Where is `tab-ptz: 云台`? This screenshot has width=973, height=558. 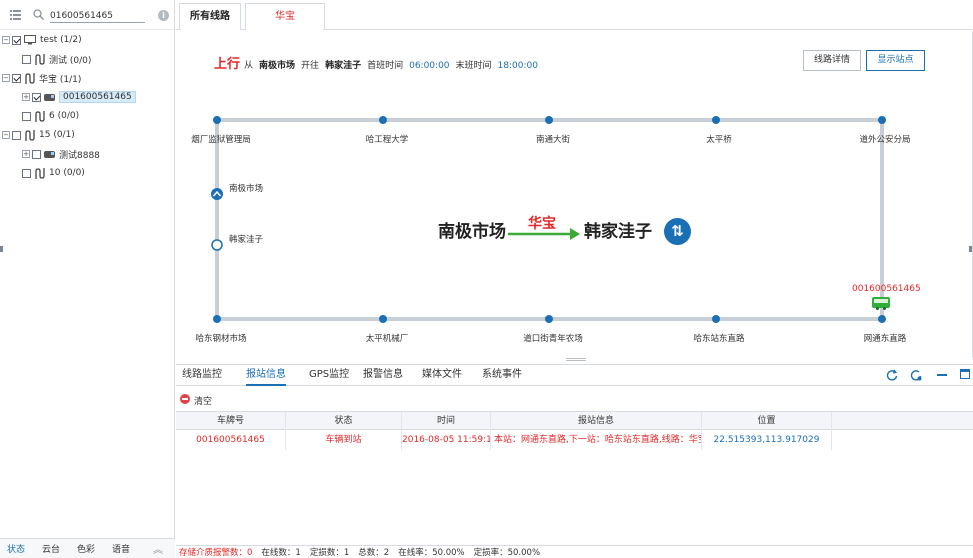 tab-ptz: 云台 is located at coordinates (51, 548).